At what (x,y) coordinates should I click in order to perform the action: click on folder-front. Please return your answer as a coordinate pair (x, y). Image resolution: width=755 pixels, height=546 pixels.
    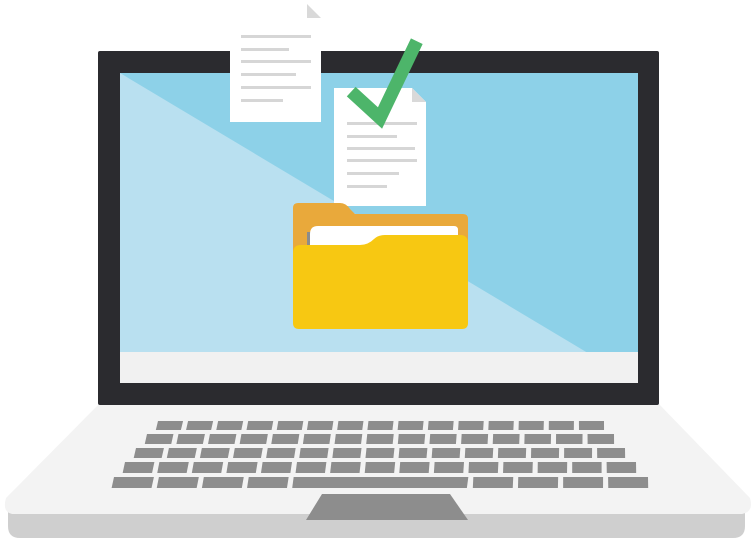
    Looking at the image, I should click on (380, 282).